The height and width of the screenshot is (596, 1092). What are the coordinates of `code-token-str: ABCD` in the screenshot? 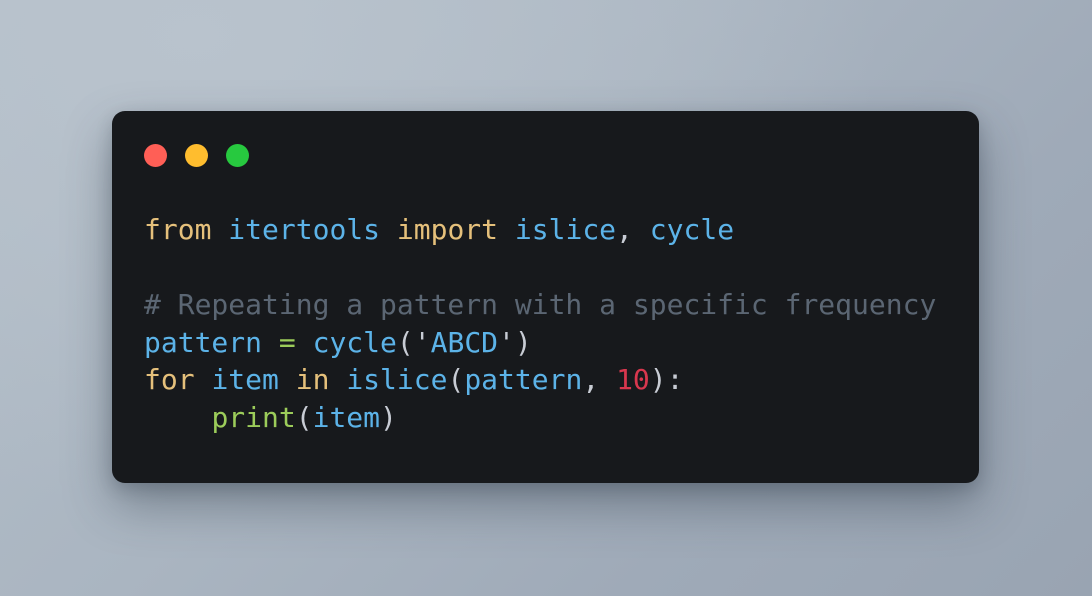 It's located at (464, 342).